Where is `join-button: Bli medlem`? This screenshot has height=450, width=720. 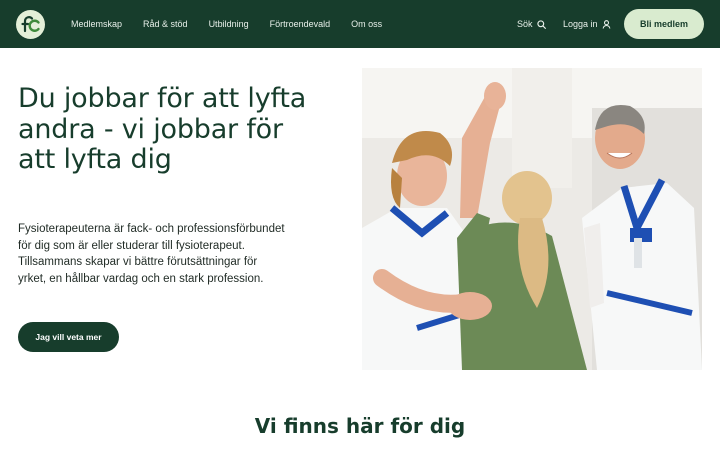 join-button: Bli medlem is located at coordinates (664, 24).